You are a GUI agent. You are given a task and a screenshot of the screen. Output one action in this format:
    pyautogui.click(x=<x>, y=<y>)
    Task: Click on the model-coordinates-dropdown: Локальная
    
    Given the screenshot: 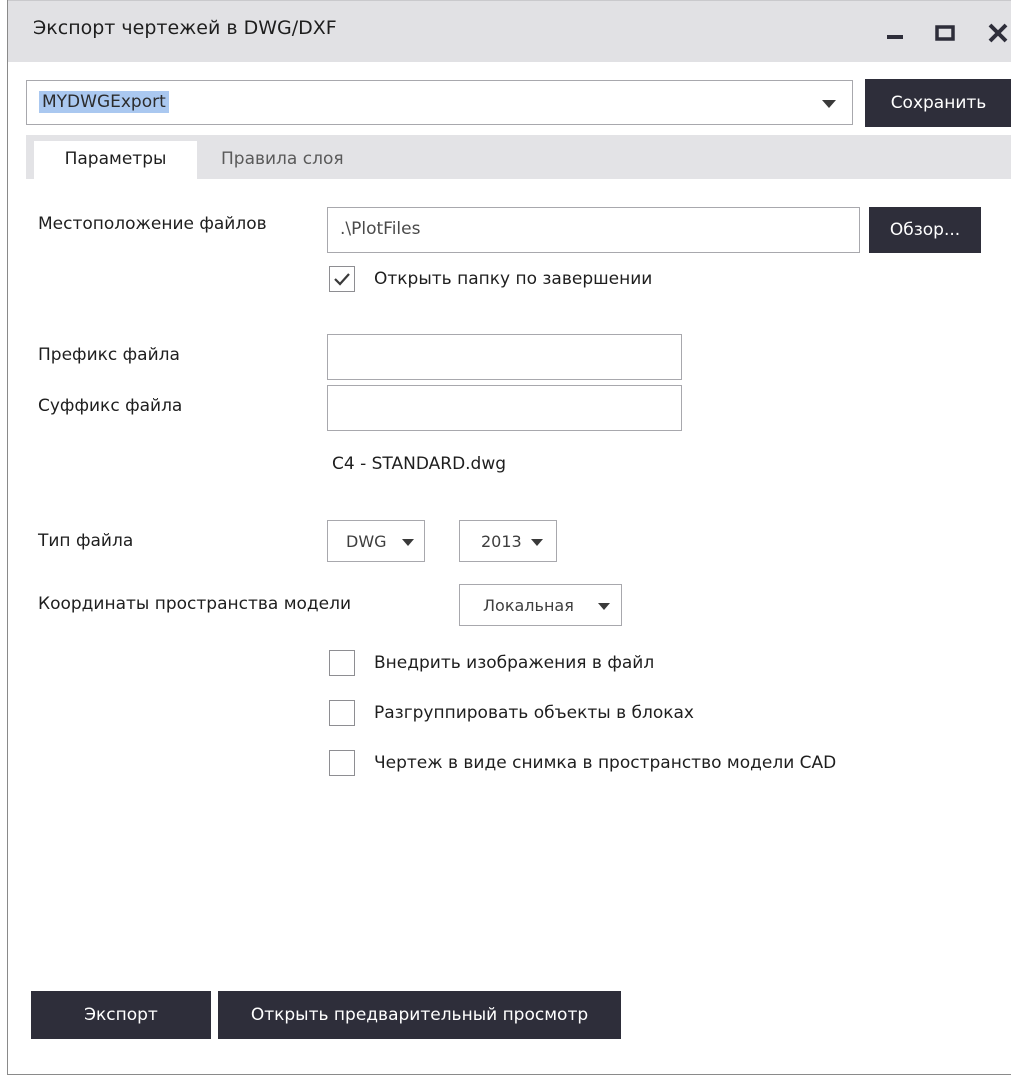 What is the action you would take?
    pyautogui.click(x=540, y=605)
    